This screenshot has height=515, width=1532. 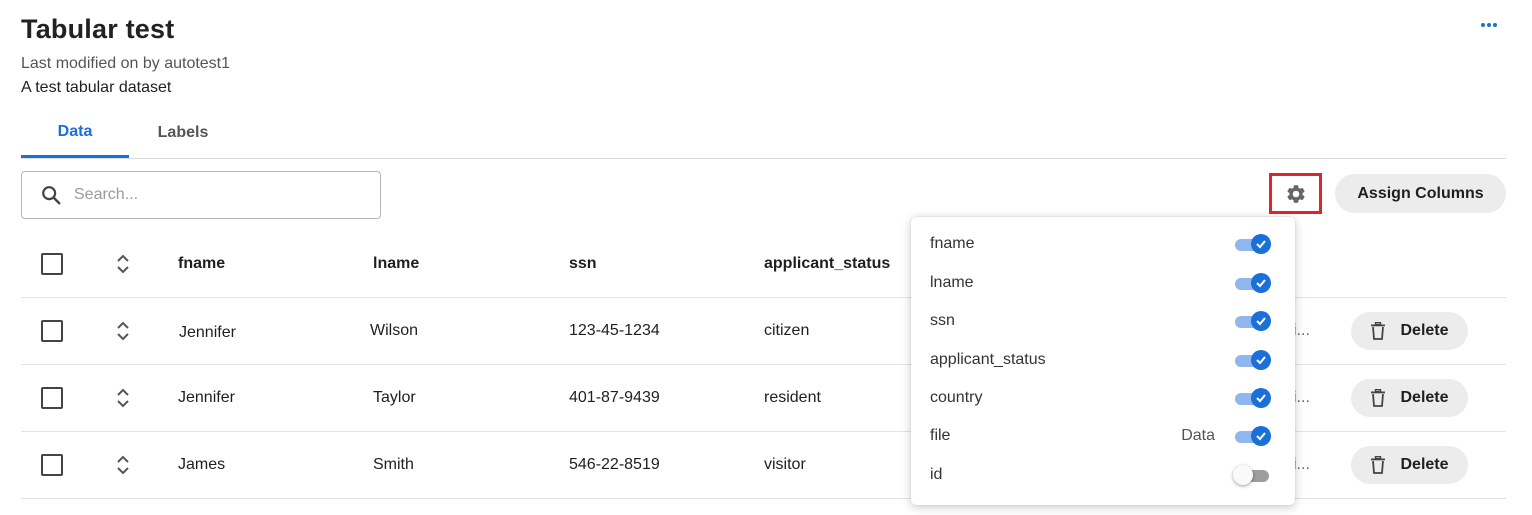 What do you see at coordinates (1103, 283) in the screenshot?
I see `menu-item-lname: lname` at bounding box center [1103, 283].